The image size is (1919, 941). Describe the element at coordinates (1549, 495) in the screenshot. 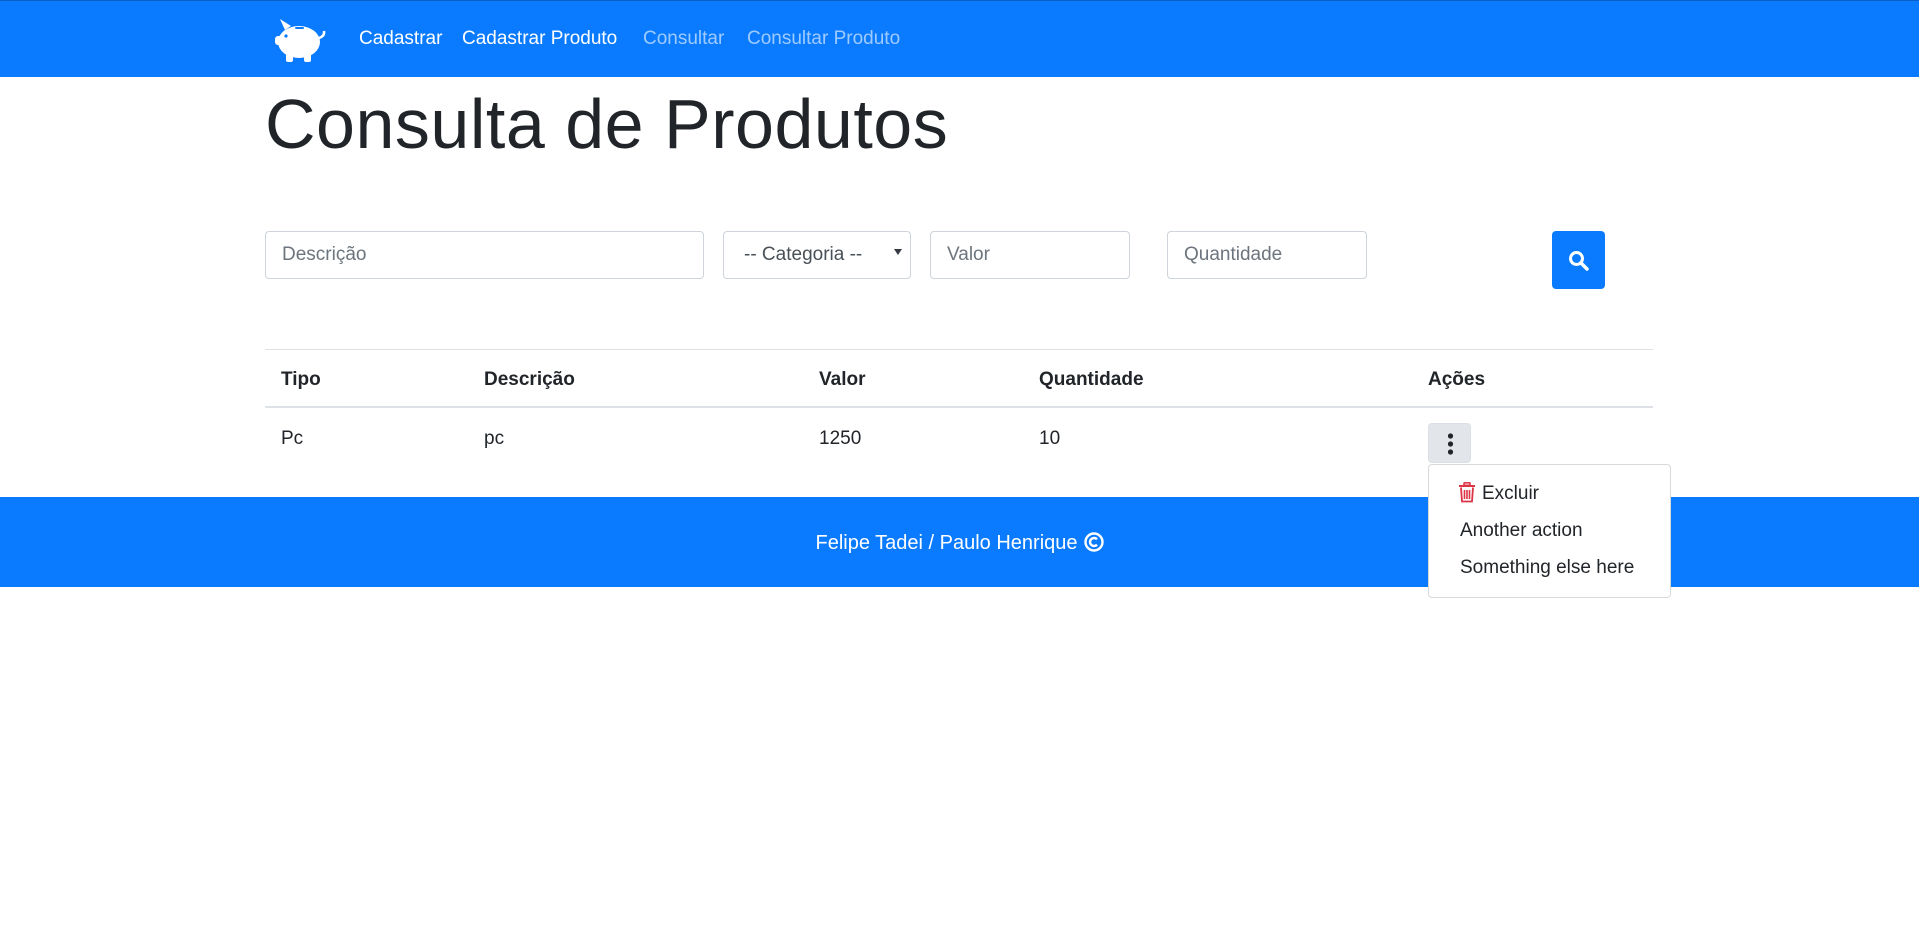

I see `dropdown-item-excluir: Excluir` at that location.